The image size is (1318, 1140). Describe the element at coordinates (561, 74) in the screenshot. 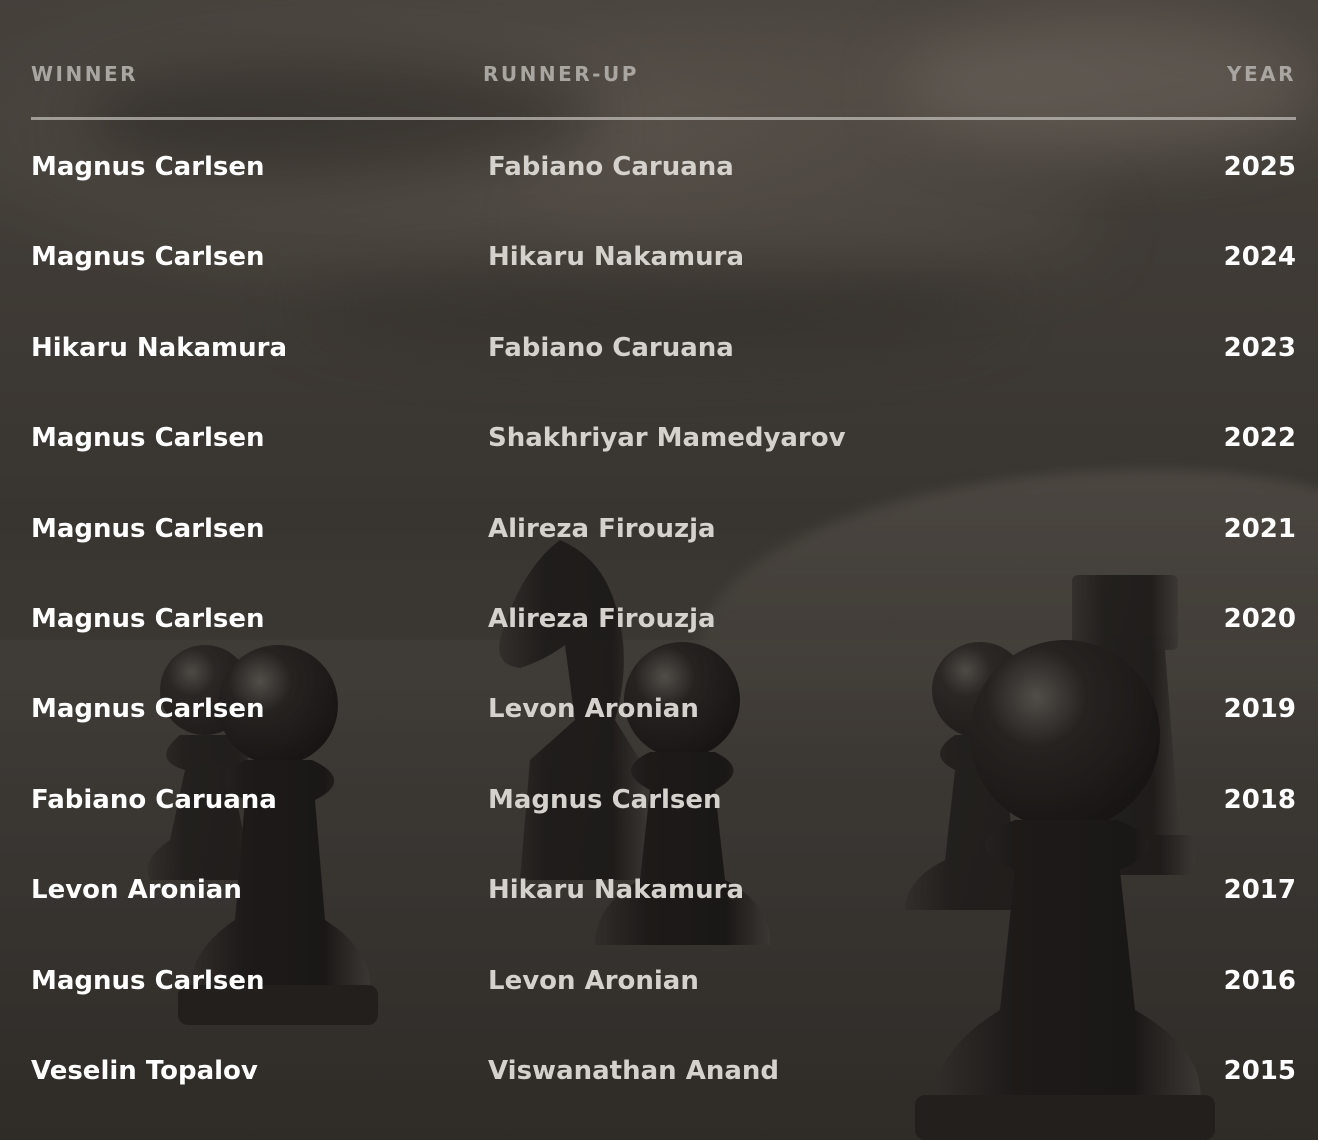

I see `column-header-runner-up: RUNNER-UP` at that location.